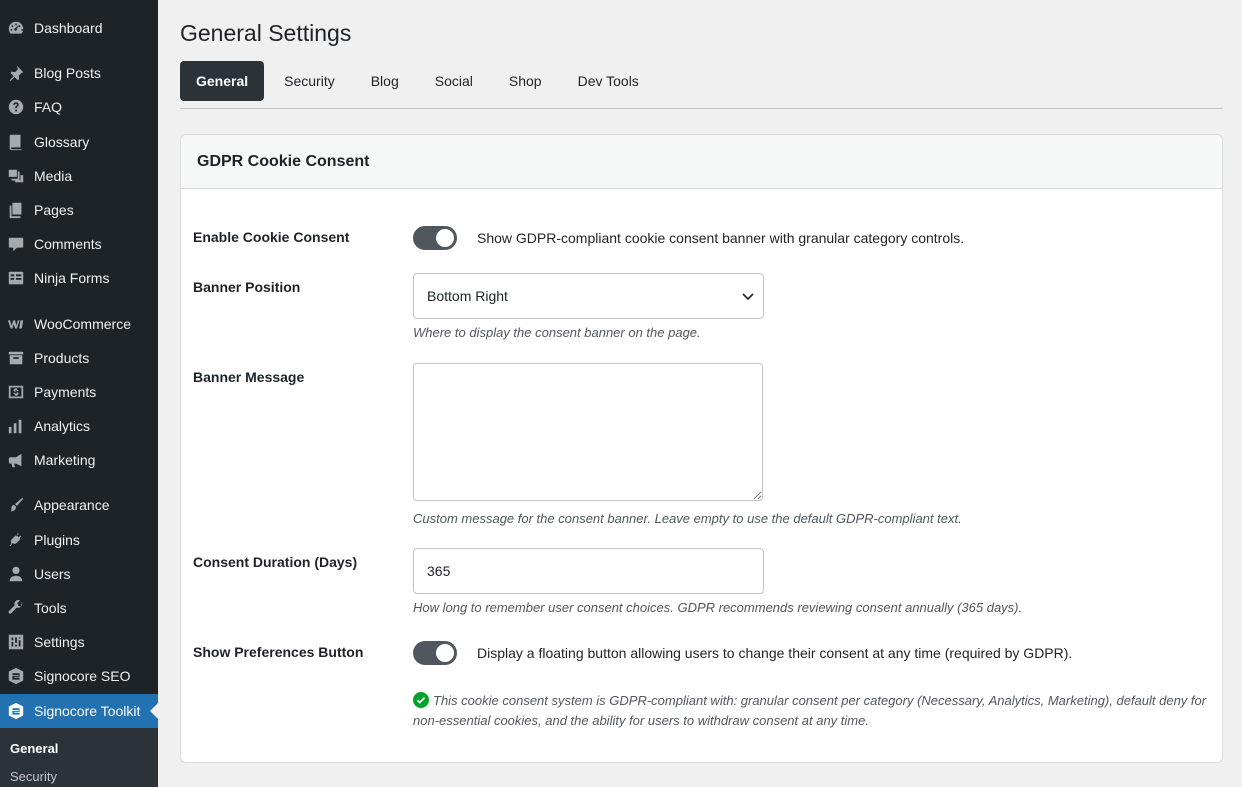 This screenshot has width=1242, height=787. Describe the element at coordinates (16, 210) in the screenshot. I see `pages-icon` at that location.